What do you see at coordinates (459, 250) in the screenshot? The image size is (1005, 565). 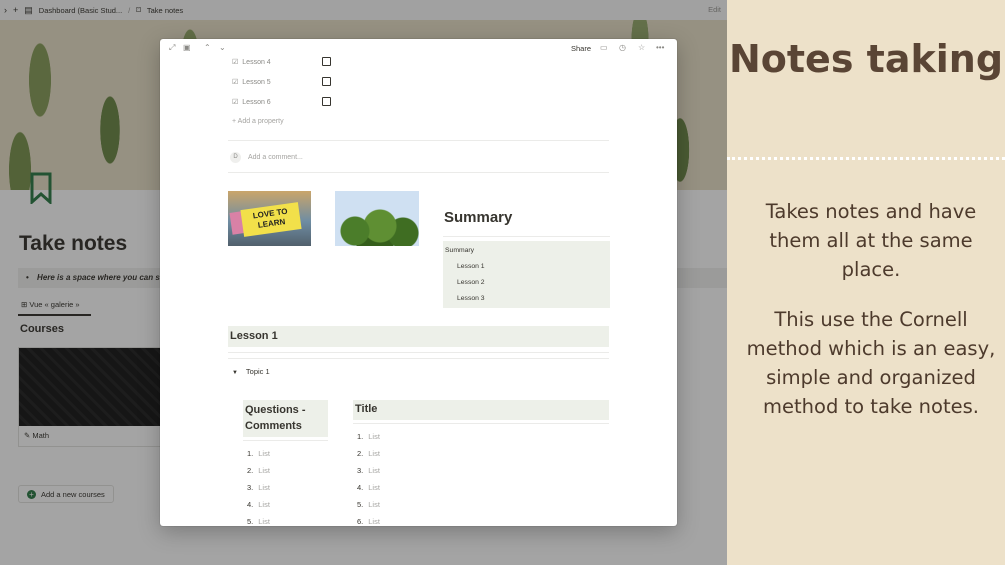 I see `toc-heading: Summary` at bounding box center [459, 250].